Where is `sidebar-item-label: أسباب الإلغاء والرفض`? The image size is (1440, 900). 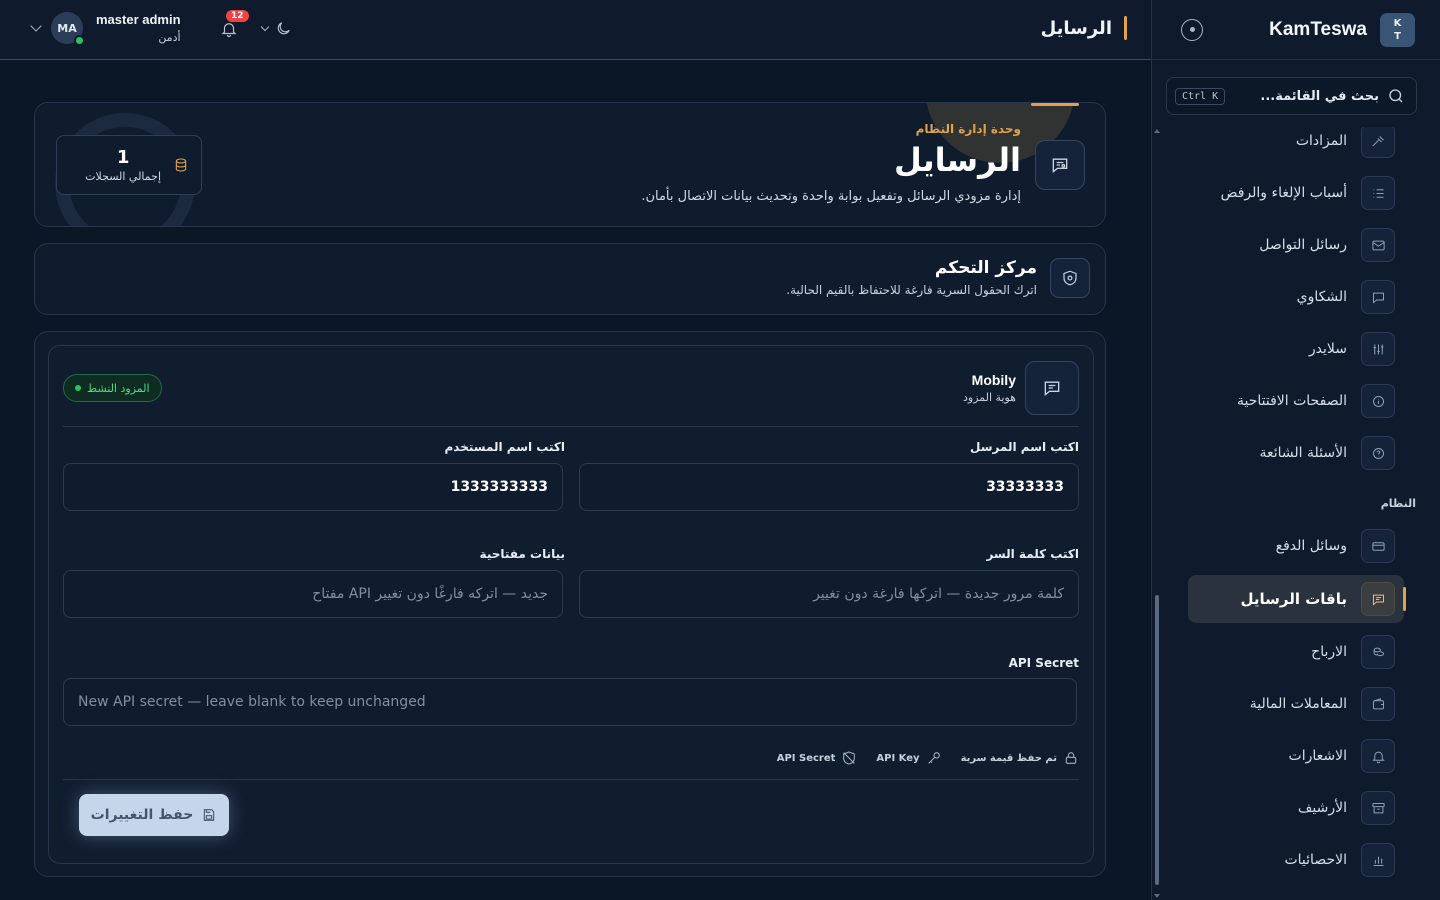
sidebar-item-label: أسباب الإلغاء والرفض is located at coordinates (1283, 193).